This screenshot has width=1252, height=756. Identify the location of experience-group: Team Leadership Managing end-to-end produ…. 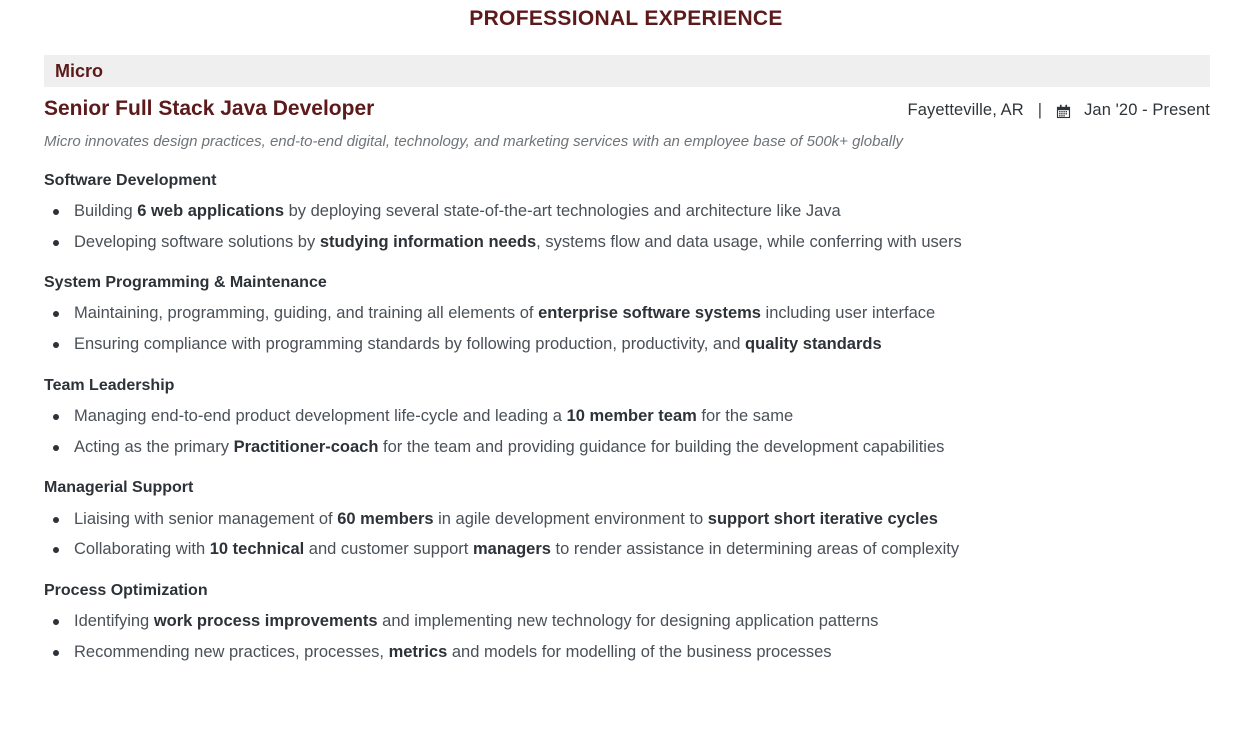
(627, 419).